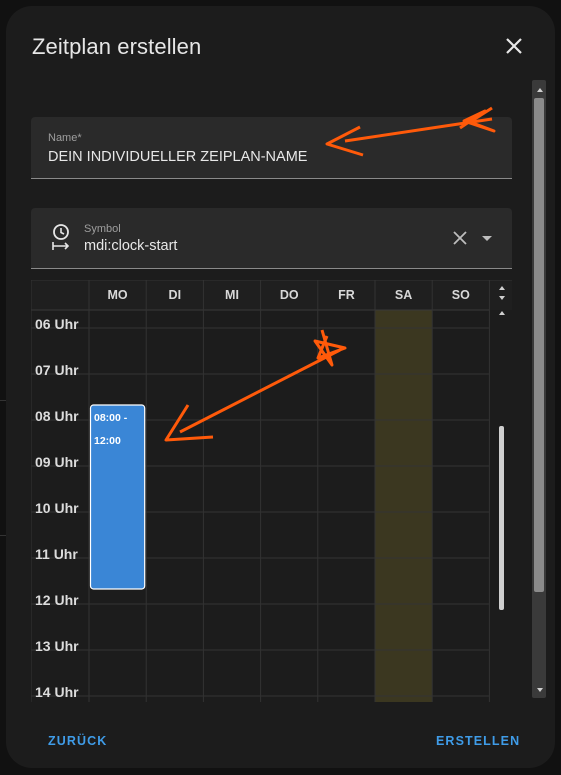 The width and height of the screenshot is (561, 775). What do you see at coordinates (410, 131) in the screenshot?
I see `arrow-to-name` at bounding box center [410, 131].